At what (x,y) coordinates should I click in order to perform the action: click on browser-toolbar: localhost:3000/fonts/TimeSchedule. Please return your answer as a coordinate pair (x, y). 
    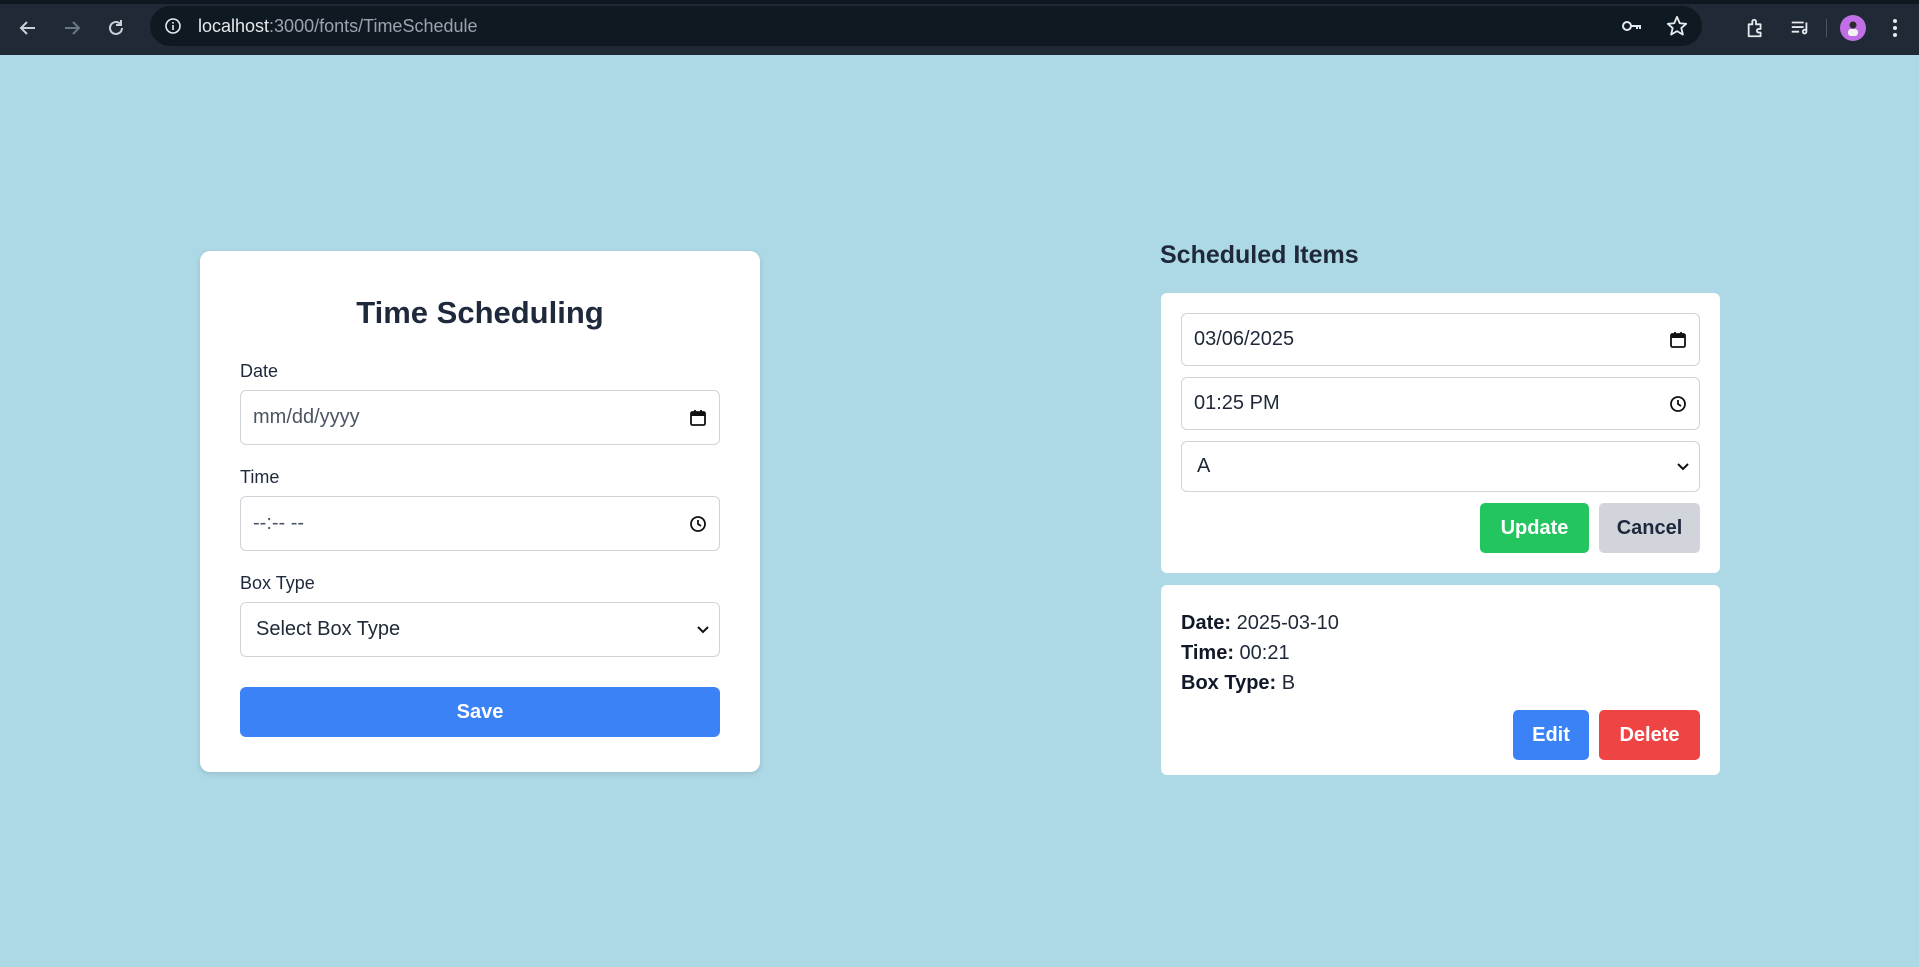
    Looking at the image, I should click on (959, 27).